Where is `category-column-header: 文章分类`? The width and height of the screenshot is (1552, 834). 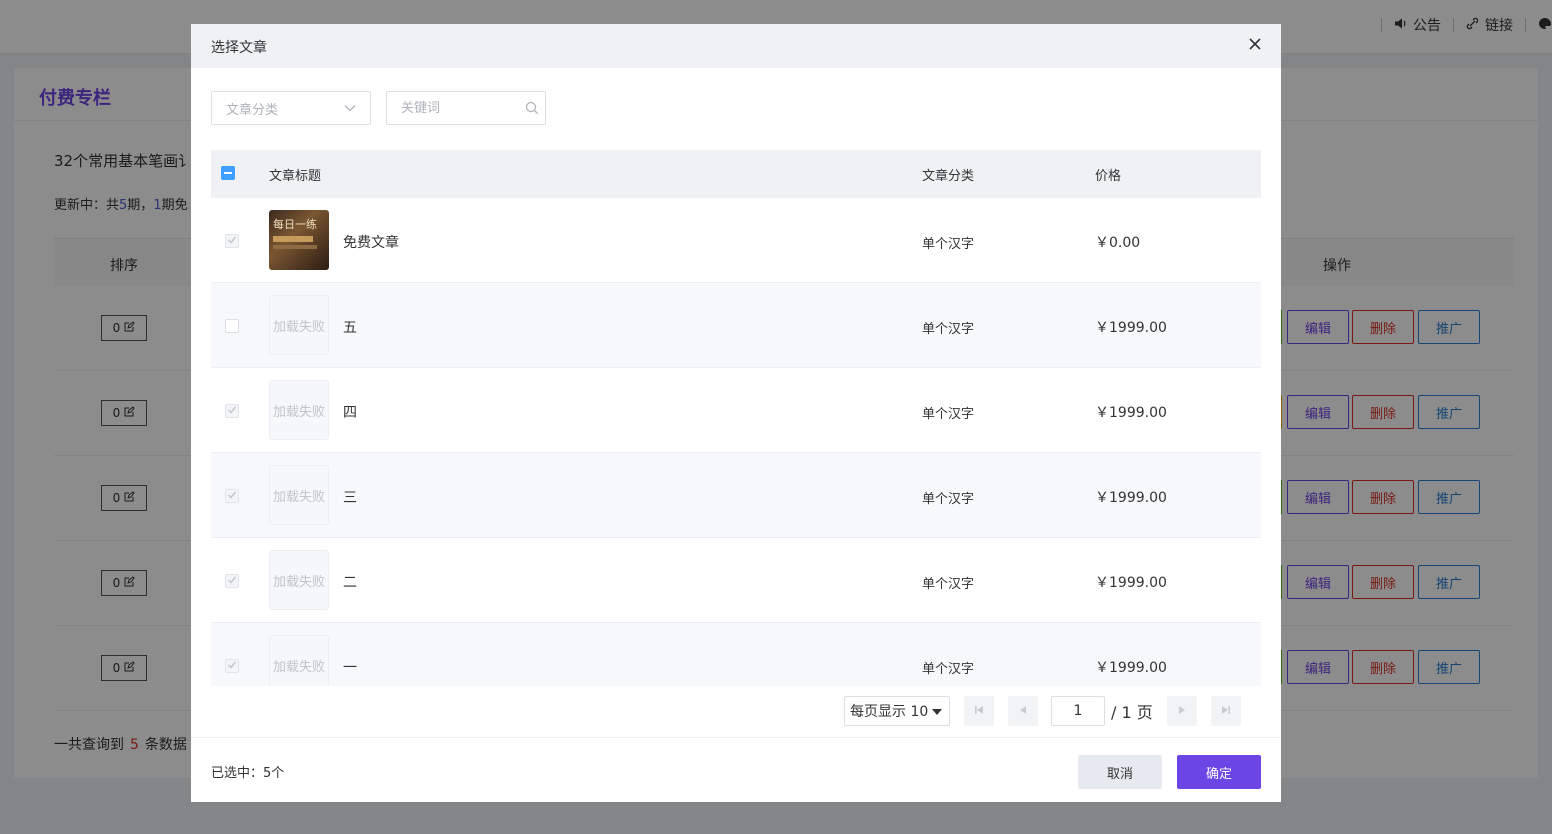
category-column-header: 文章分类 is located at coordinates (948, 176).